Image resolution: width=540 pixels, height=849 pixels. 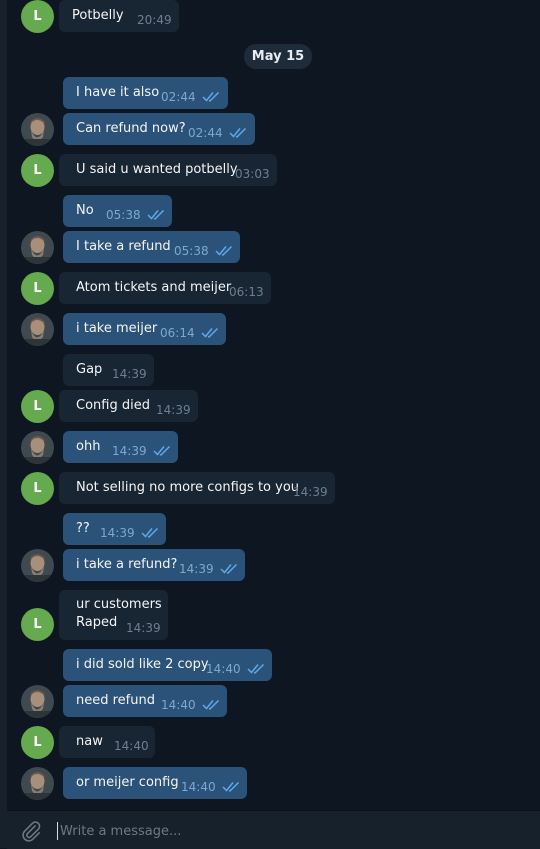 What do you see at coordinates (3, 424) in the screenshot?
I see `left-panel-edge` at bounding box center [3, 424].